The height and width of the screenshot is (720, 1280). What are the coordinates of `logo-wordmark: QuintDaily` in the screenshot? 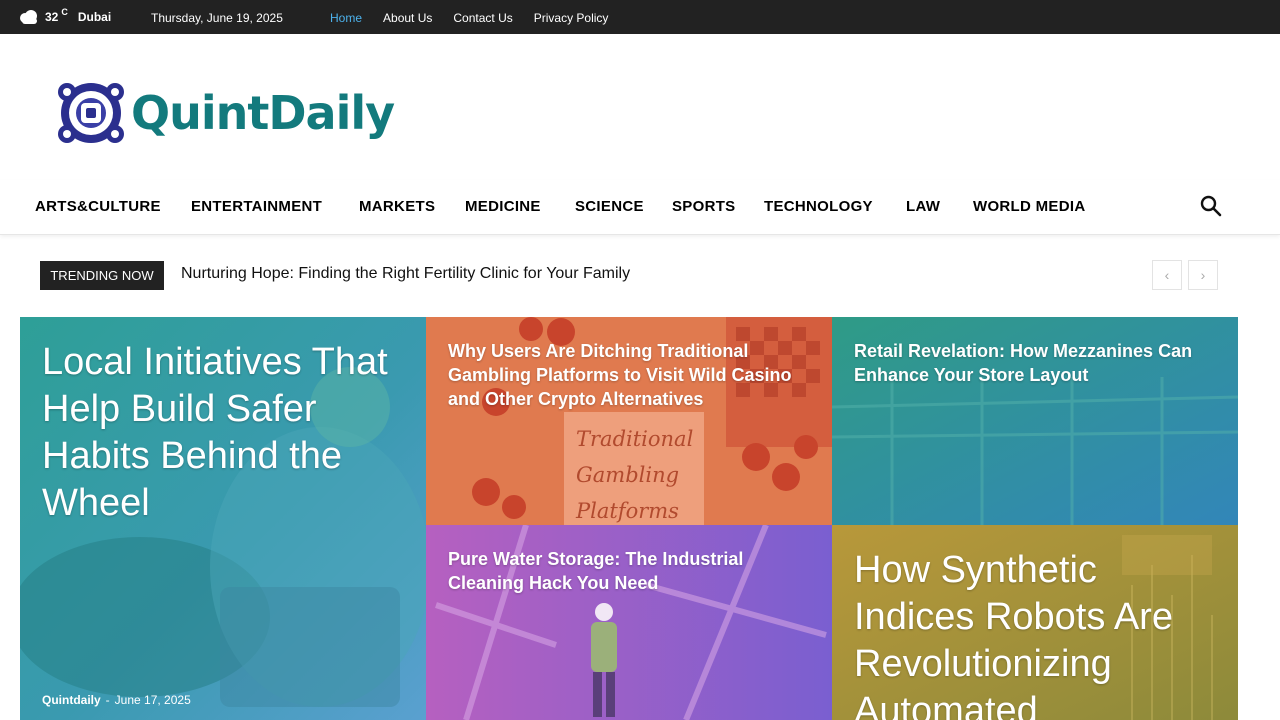 It's located at (263, 113).